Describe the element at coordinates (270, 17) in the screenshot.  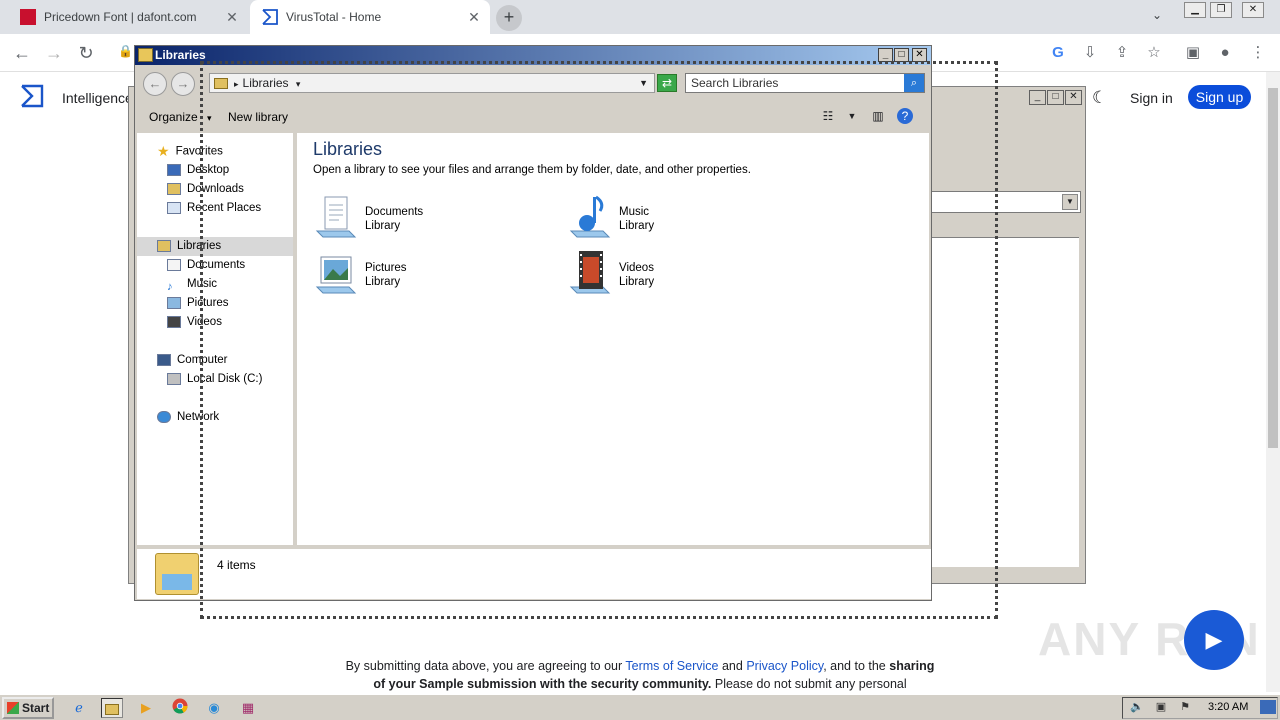
I see `virustotal-favicon-icon` at that location.